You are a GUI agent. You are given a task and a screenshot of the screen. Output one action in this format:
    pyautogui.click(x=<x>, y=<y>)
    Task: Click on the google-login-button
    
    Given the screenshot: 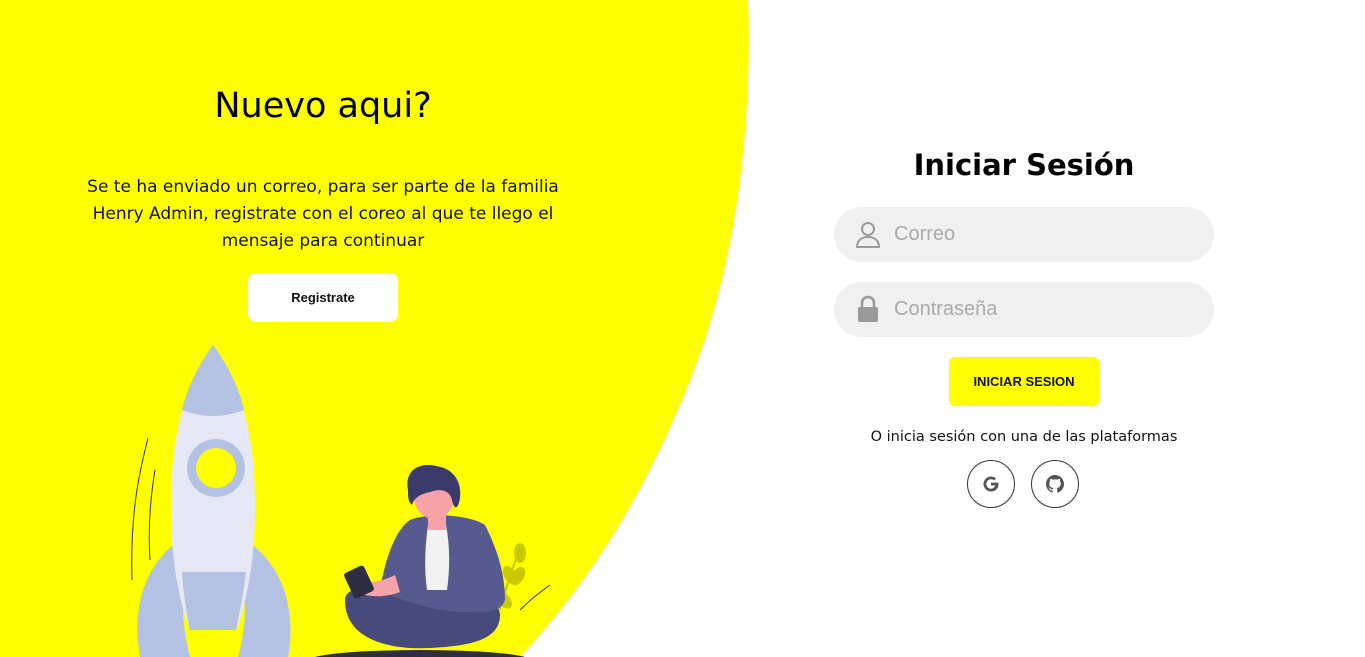 What is the action you would take?
    pyautogui.click(x=991, y=484)
    